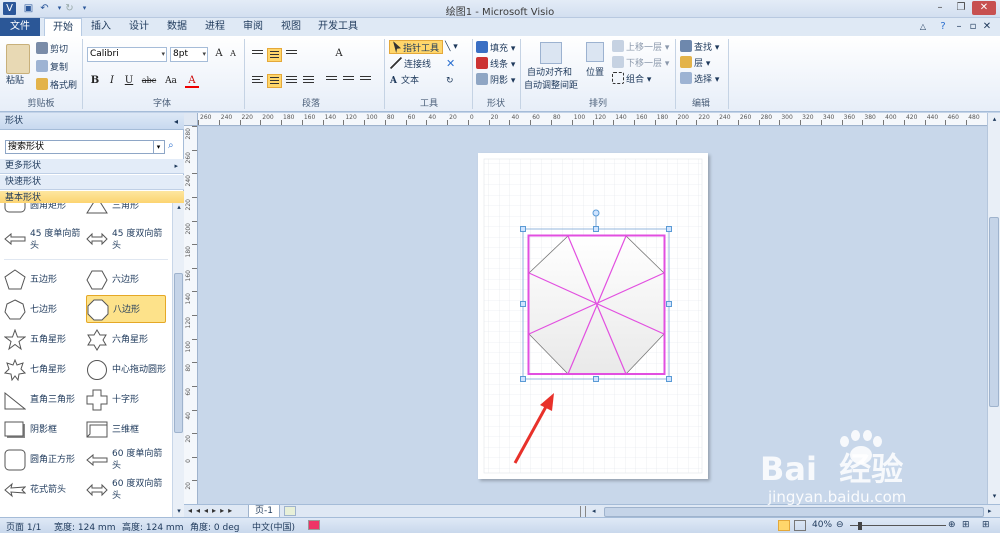 This screenshot has width=1000, height=533. I want to click on bring-forward-button: 上移一层 ▾, so click(640, 47).